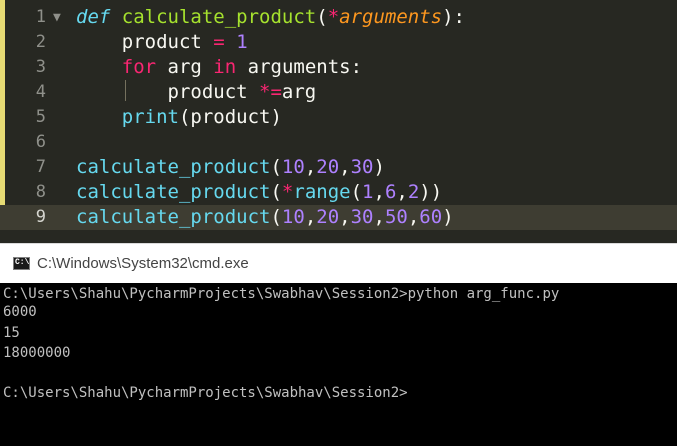  What do you see at coordinates (20, 312) in the screenshot?
I see `cmd-output-line: 6000` at bounding box center [20, 312].